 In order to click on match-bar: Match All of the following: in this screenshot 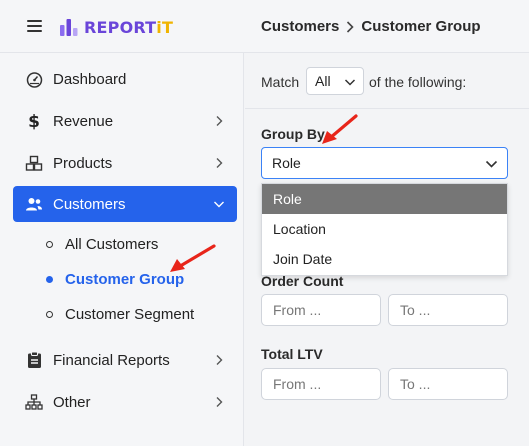, I will do `click(387, 81)`.